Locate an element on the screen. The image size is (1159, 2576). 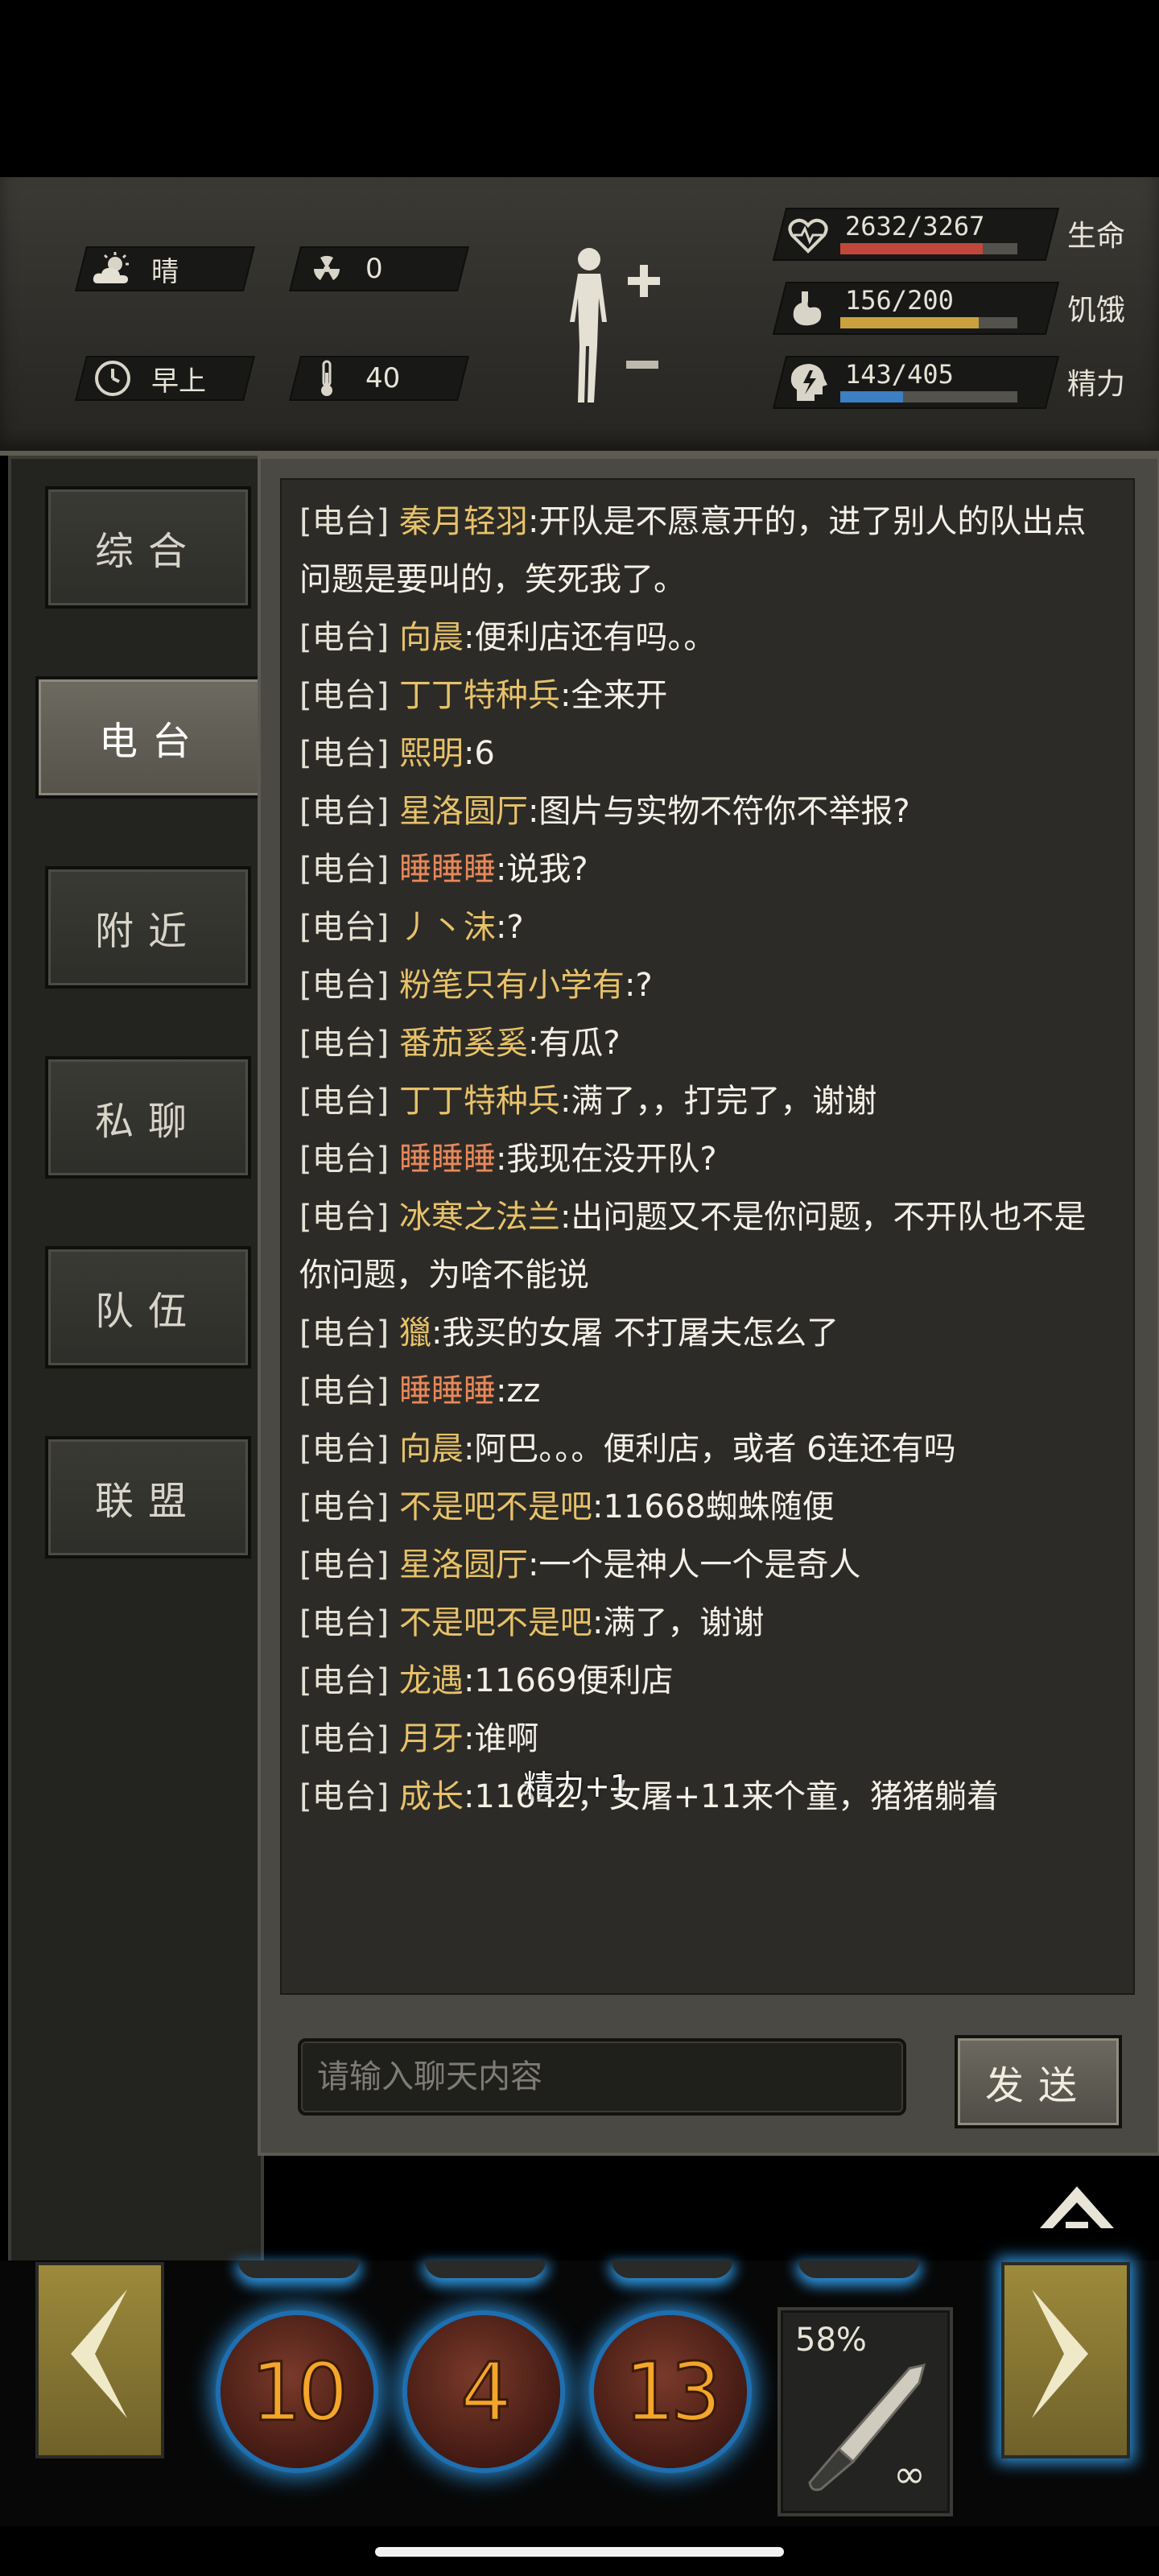
message-text: :一个是神人一个是奇人 is located at coordinates (694, 1564).